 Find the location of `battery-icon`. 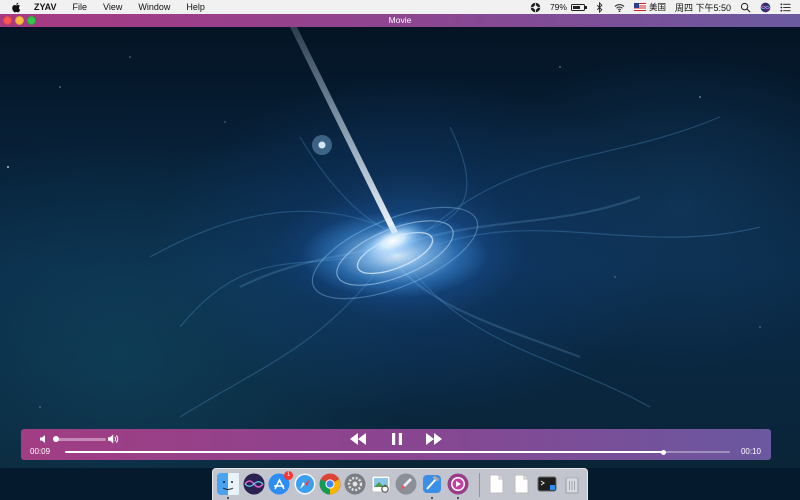

battery-icon is located at coordinates (578, 7).